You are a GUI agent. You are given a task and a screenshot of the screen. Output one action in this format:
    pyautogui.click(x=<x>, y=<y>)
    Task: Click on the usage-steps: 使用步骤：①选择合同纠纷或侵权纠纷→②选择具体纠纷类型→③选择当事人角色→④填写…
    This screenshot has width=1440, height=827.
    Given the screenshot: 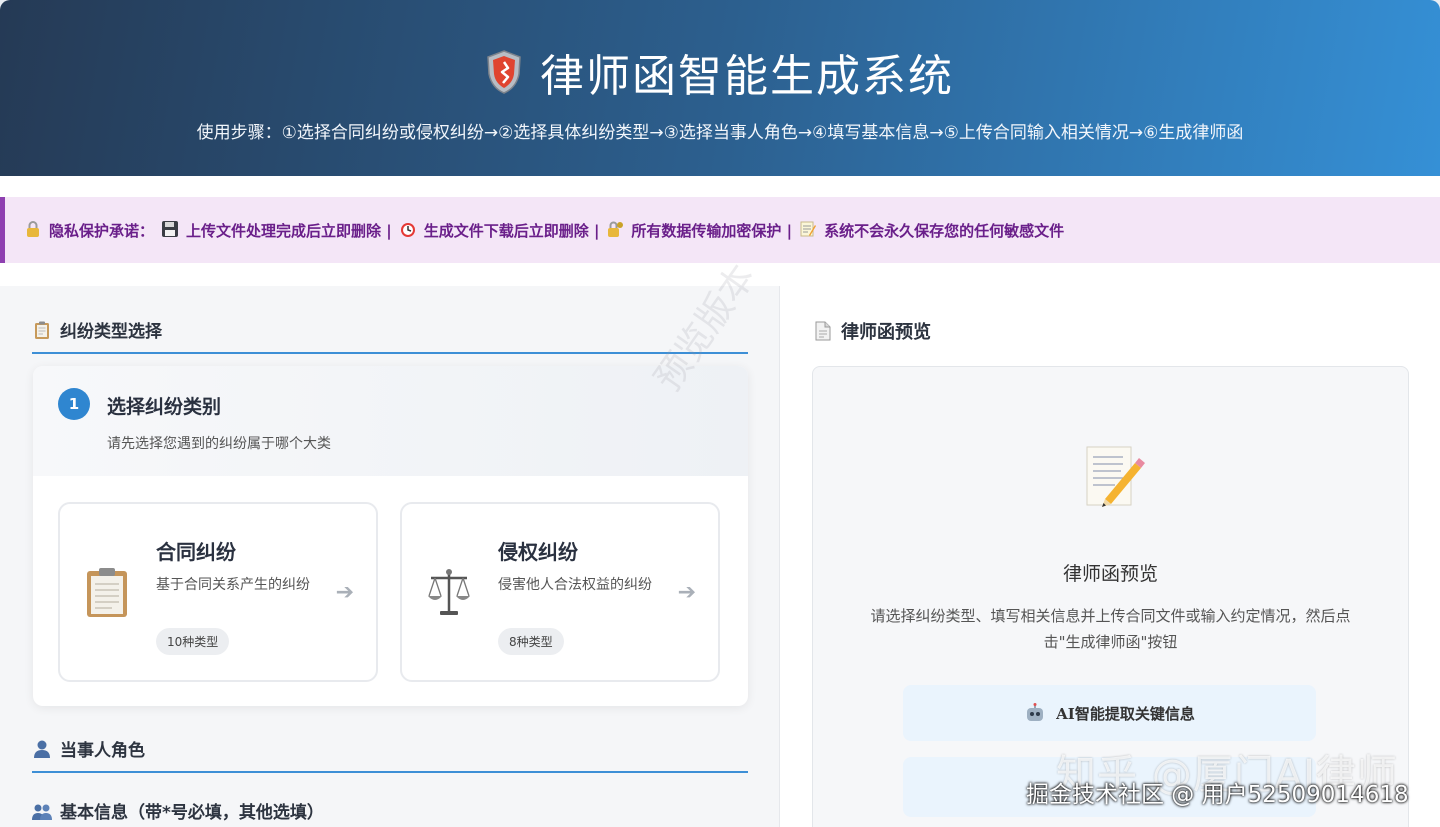 What is the action you would take?
    pyautogui.click(x=720, y=133)
    